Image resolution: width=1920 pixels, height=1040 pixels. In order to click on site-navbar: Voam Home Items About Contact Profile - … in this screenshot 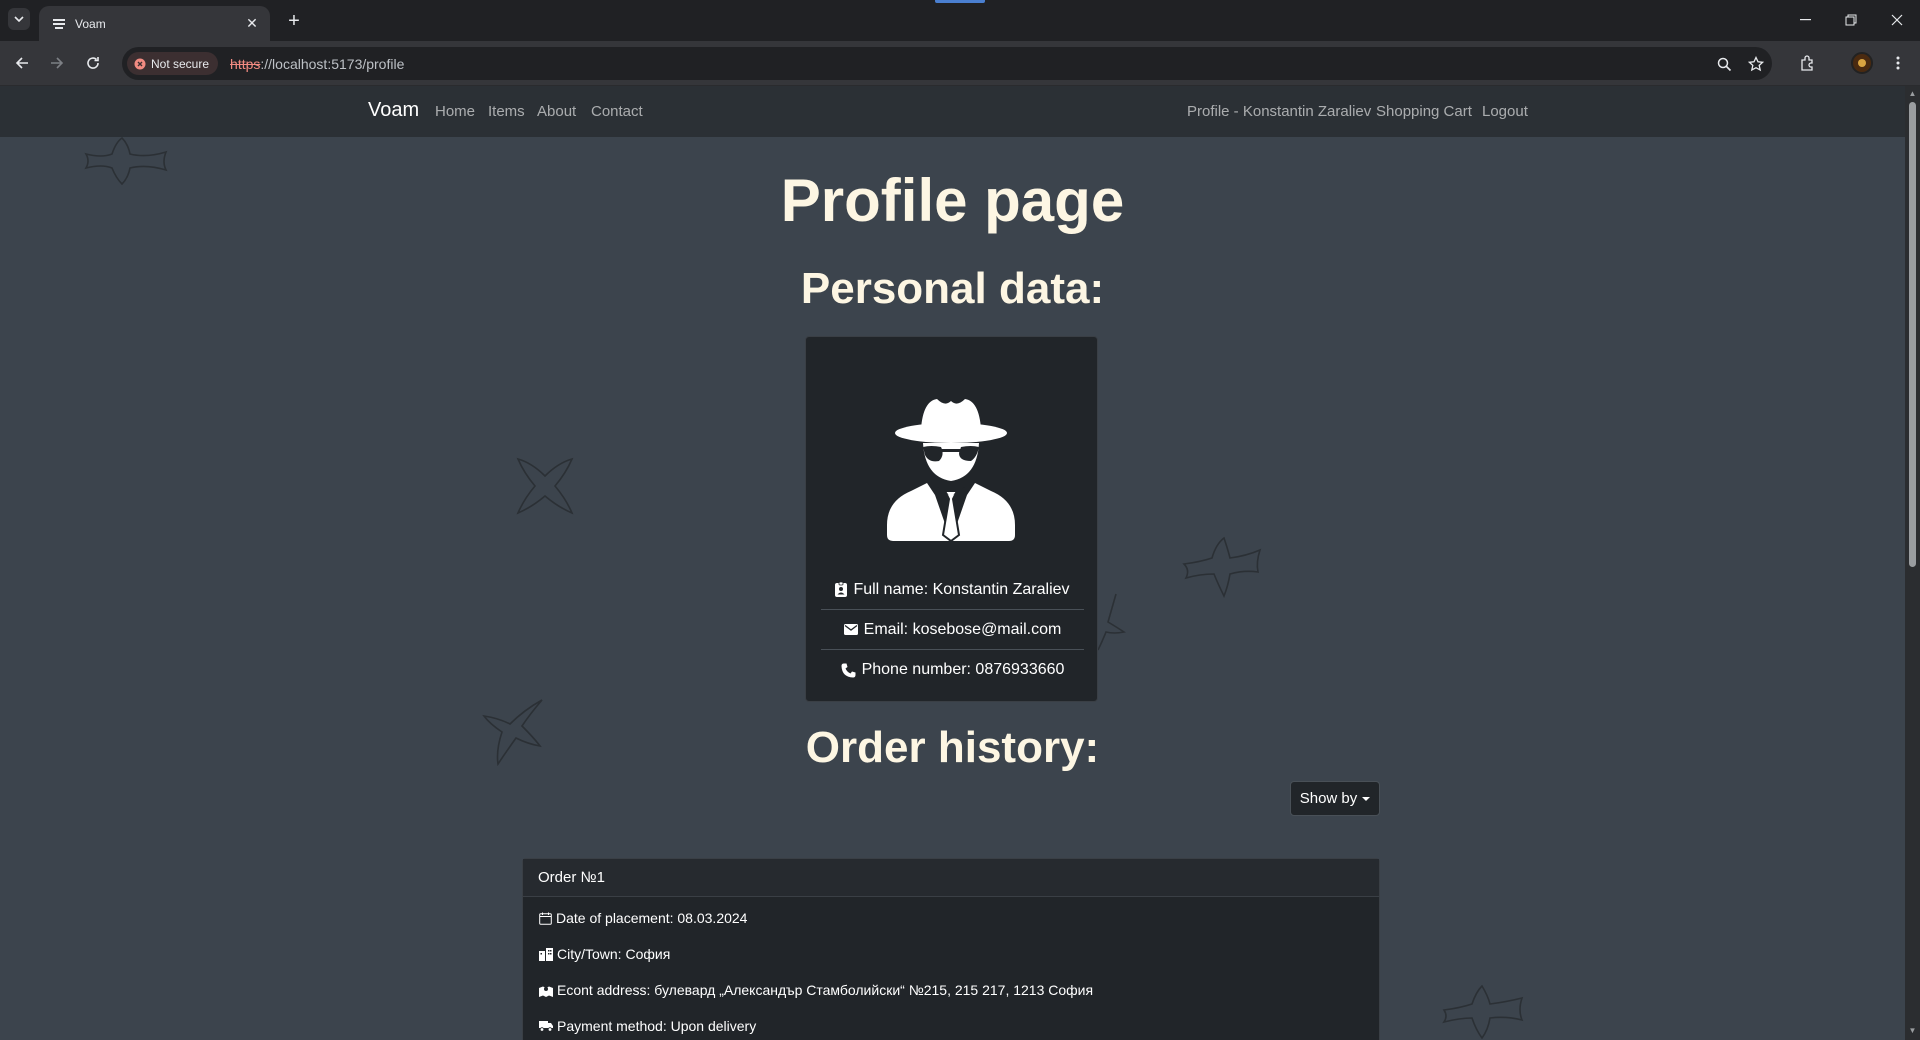, I will do `click(952, 111)`.